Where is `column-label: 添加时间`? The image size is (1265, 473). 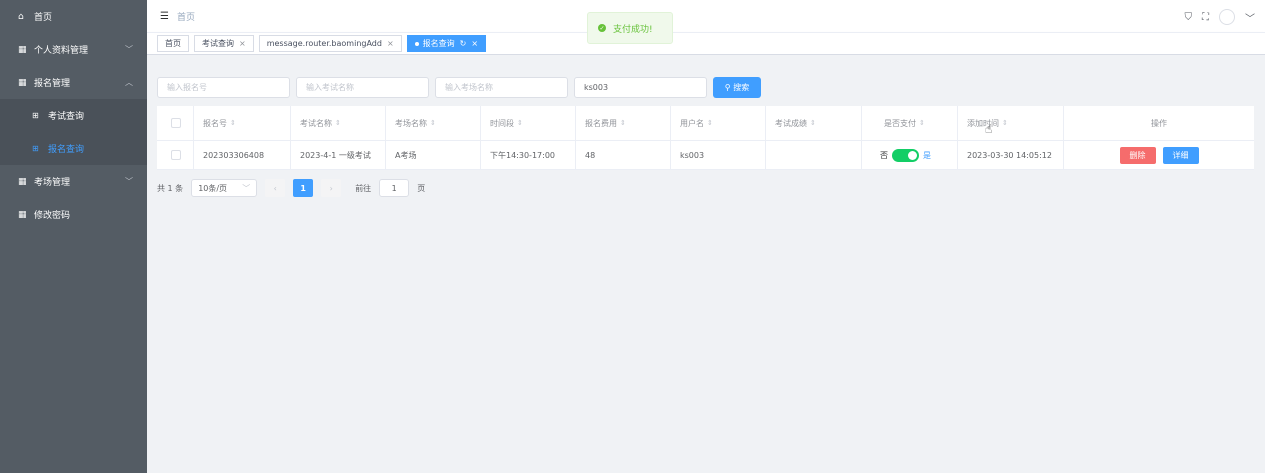
column-label: 添加时间 is located at coordinates (983, 123).